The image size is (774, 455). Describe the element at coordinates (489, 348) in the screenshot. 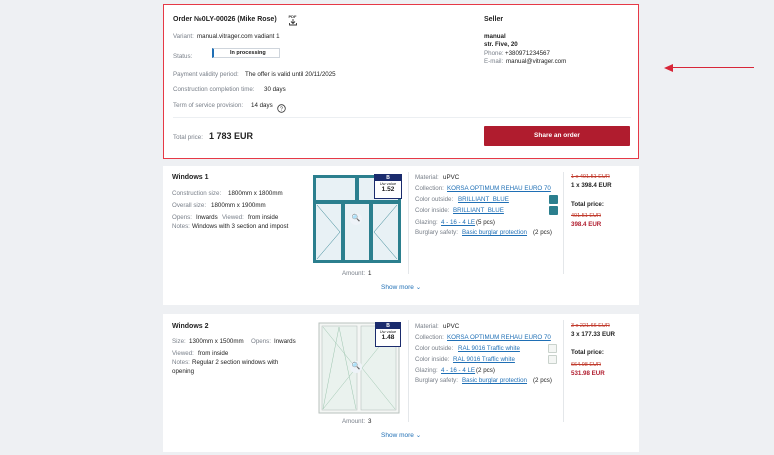

I see `color-outside-link: RAL 9016 Traffic white` at that location.